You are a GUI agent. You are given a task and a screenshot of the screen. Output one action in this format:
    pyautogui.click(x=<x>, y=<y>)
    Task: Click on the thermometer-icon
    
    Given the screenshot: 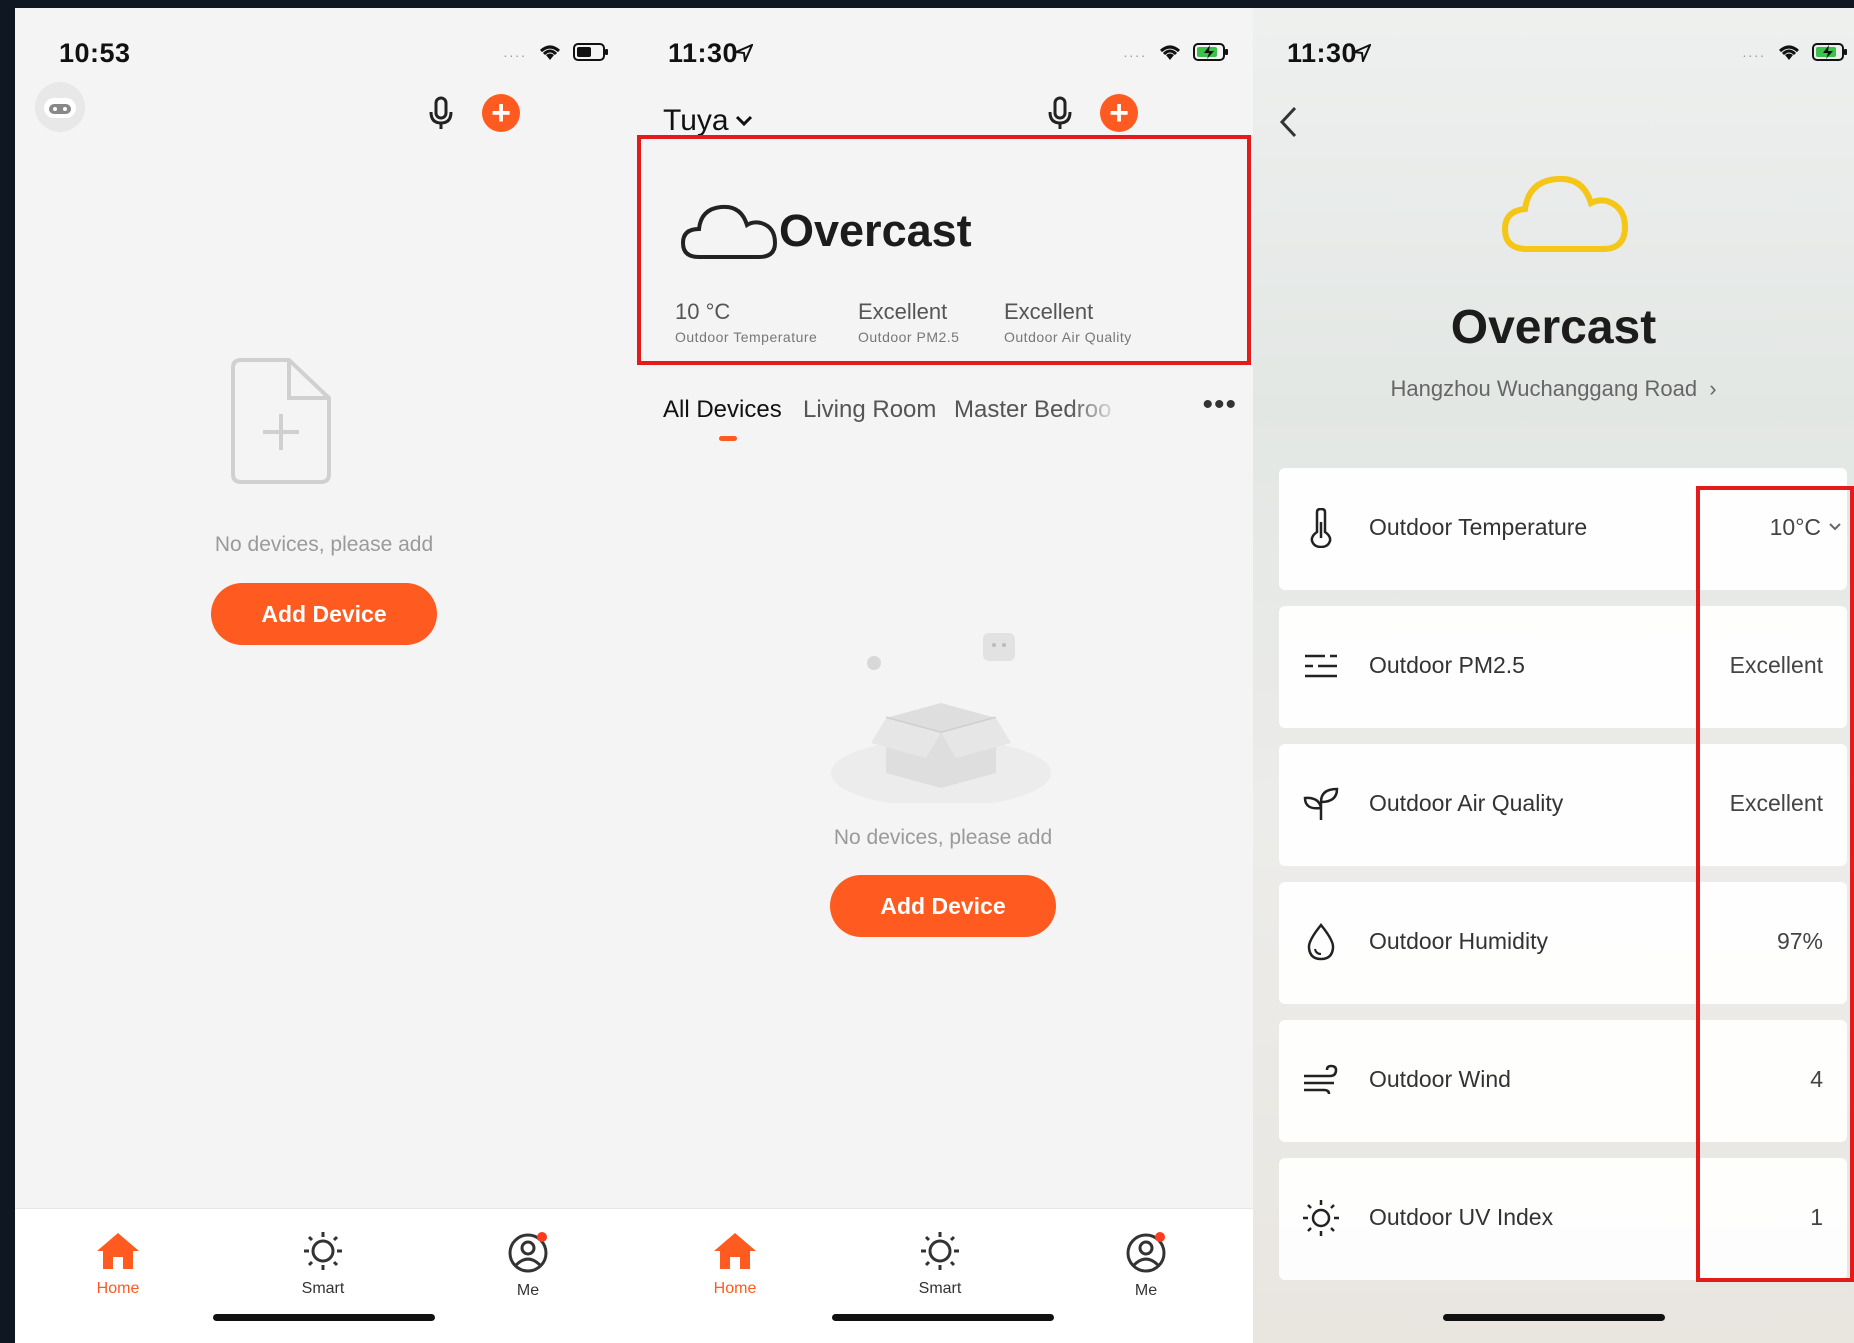 What is the action you would take?
    pyautogui.click(x=1321, y=528)
    